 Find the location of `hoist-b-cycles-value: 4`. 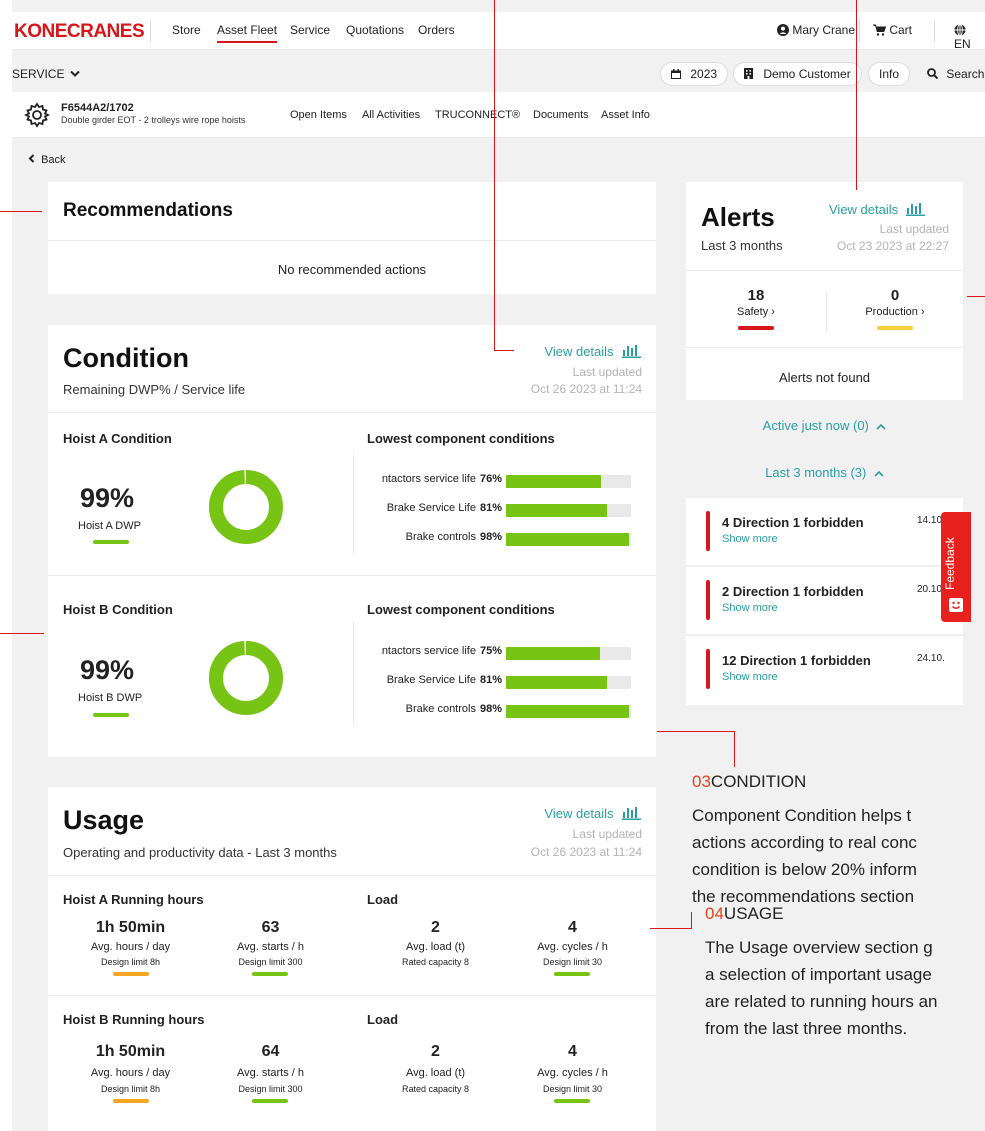

hoist-b-cycles-value: 4 is located at coordinates (572, 1051).